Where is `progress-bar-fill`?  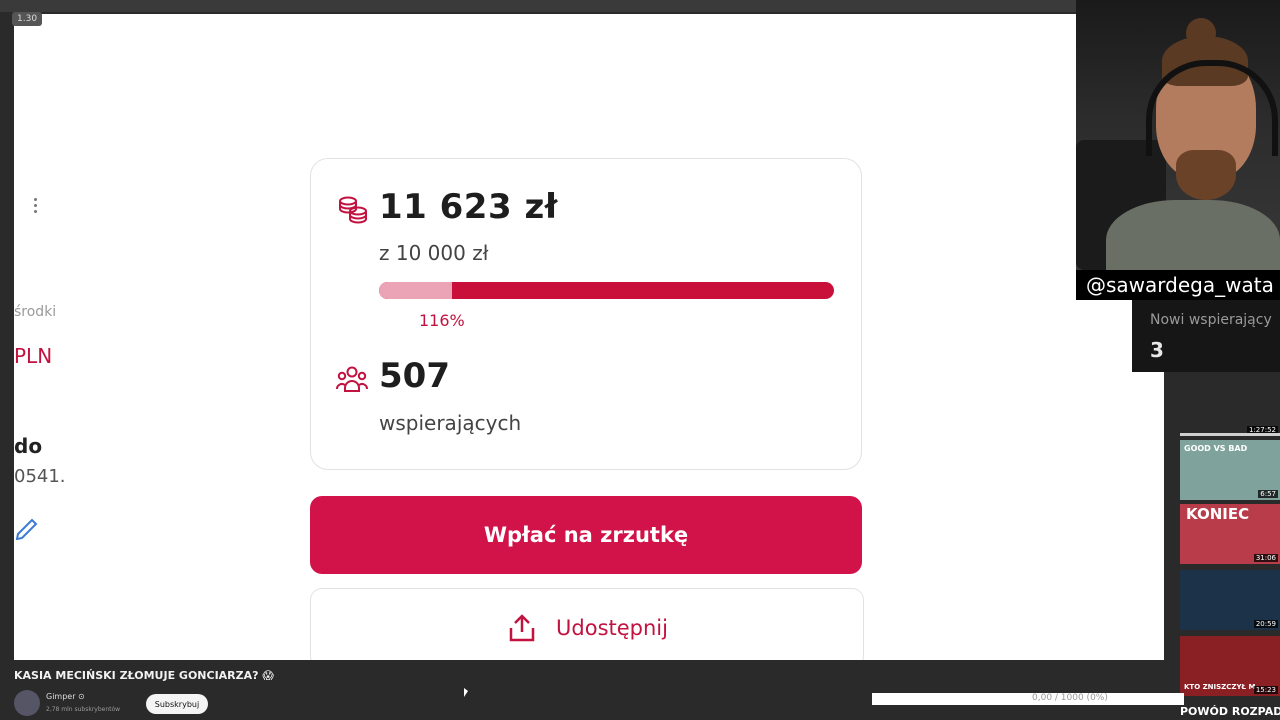 progress-bar-fill is located at coordinates (415, 290).